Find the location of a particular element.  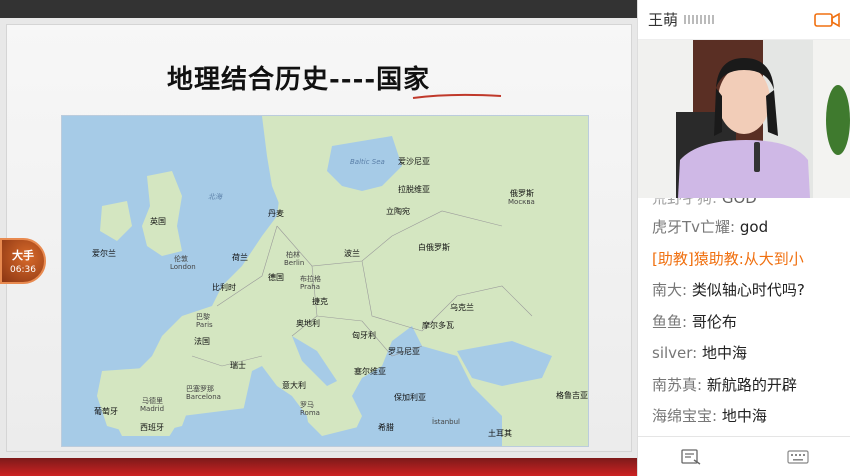

signal-icon is located at coordinates (699, 19).